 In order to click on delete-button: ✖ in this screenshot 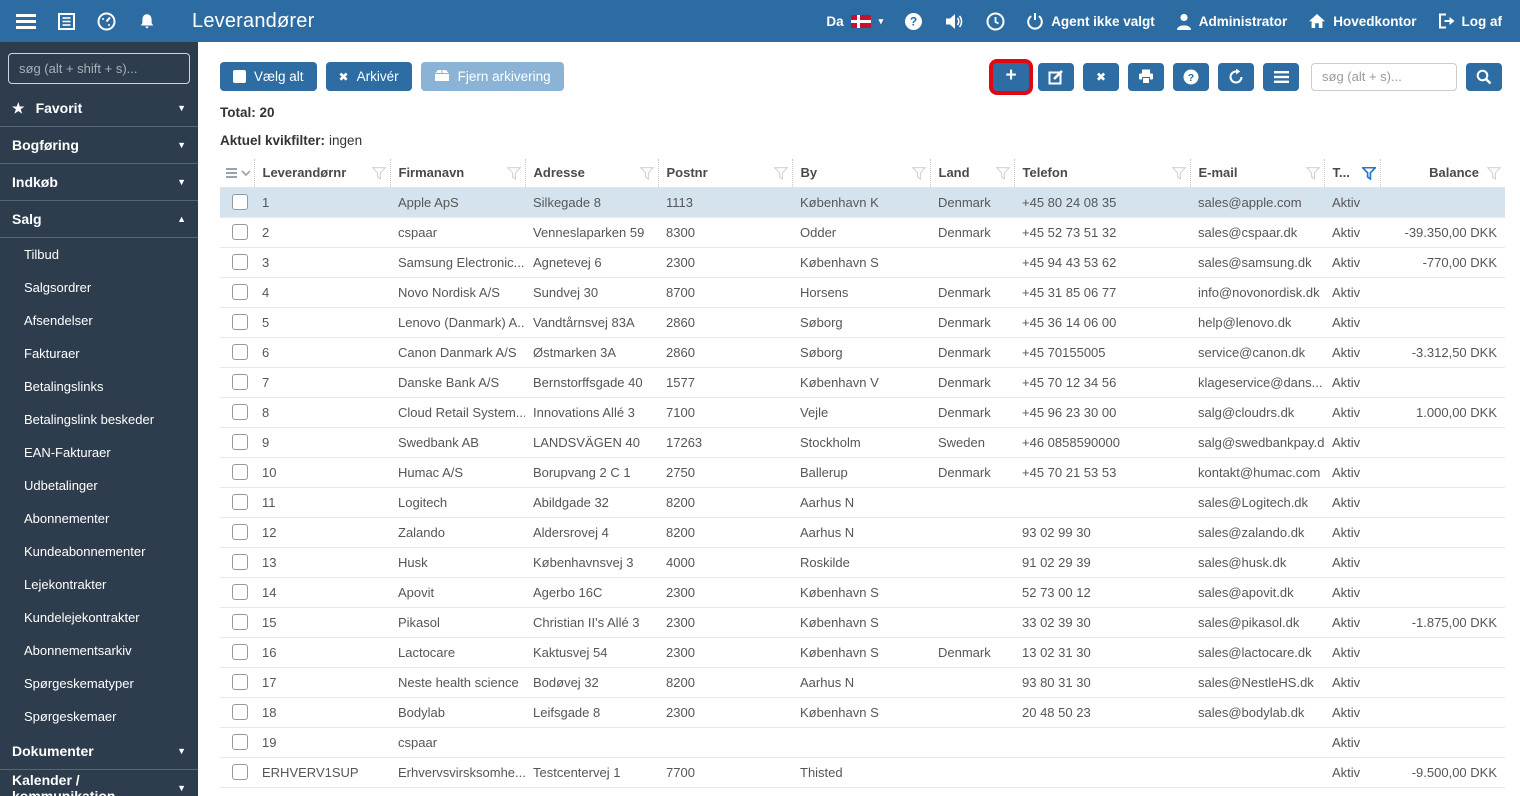, I will do `click(1101, 76)`.